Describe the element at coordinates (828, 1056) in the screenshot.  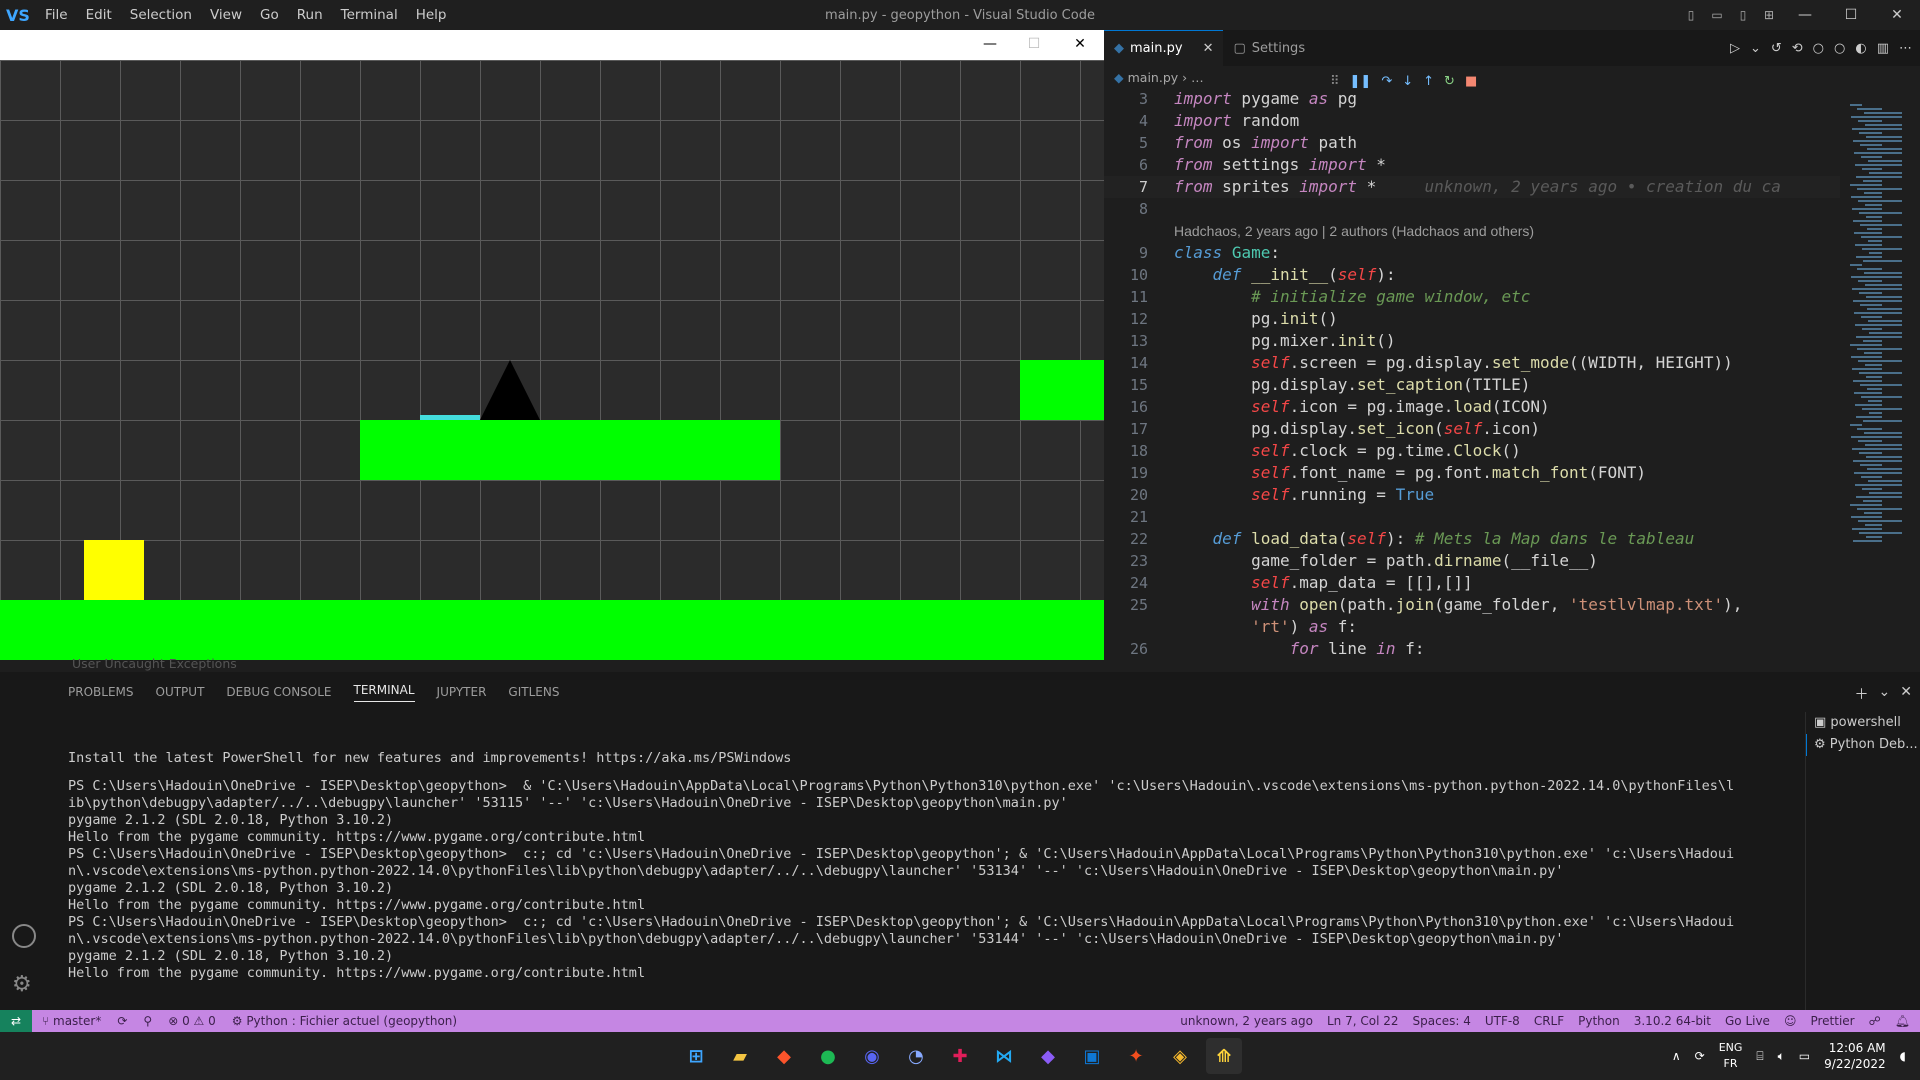
I see `spotify-icon: ●` at that location.